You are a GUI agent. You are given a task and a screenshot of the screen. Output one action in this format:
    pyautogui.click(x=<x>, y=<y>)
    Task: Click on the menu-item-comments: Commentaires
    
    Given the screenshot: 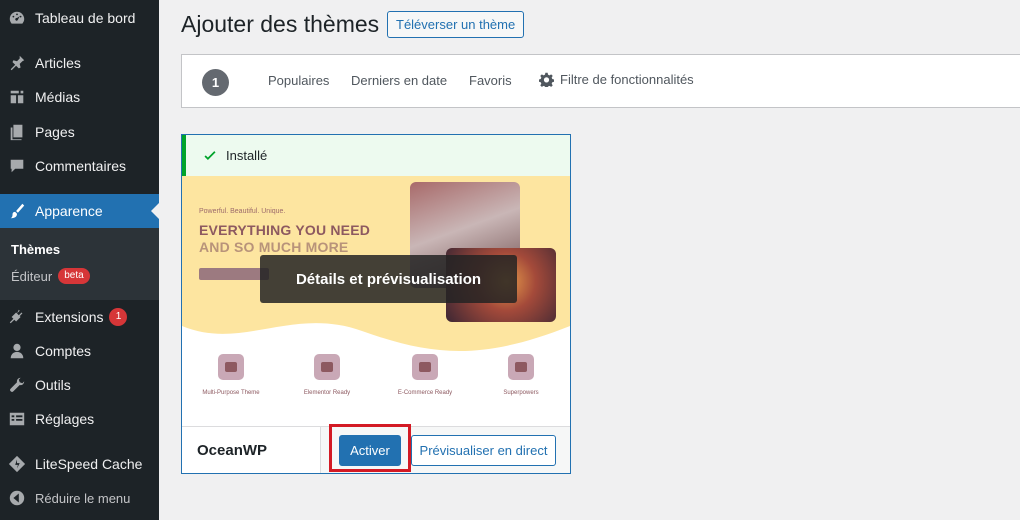 What is the action you would take?
    pyautogui.click(x=79, y=166)
    